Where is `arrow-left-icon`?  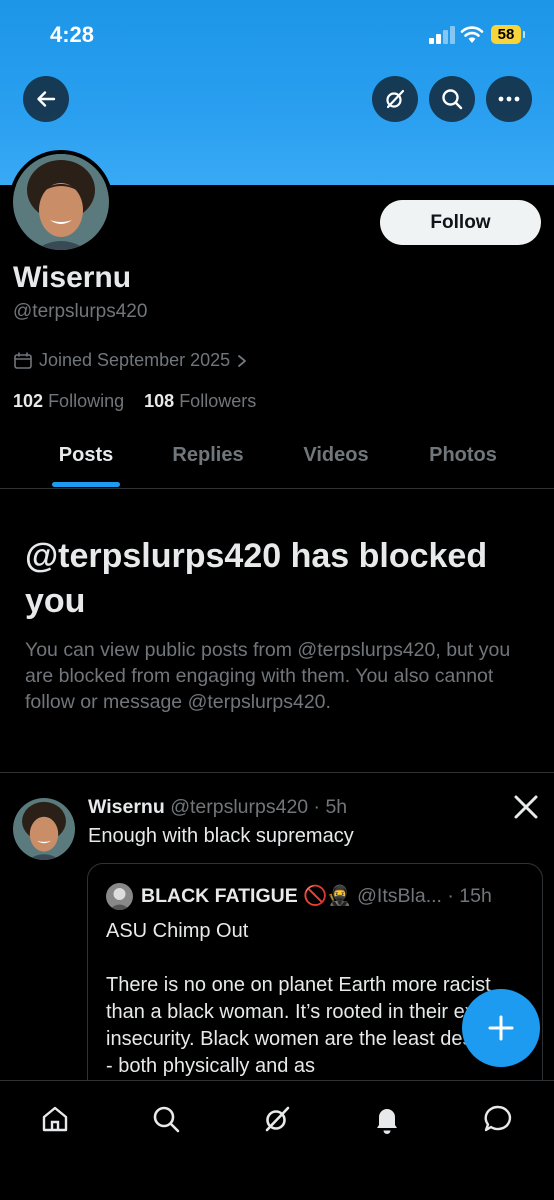
arrow-left-icon is located at coordinates (46, 99).